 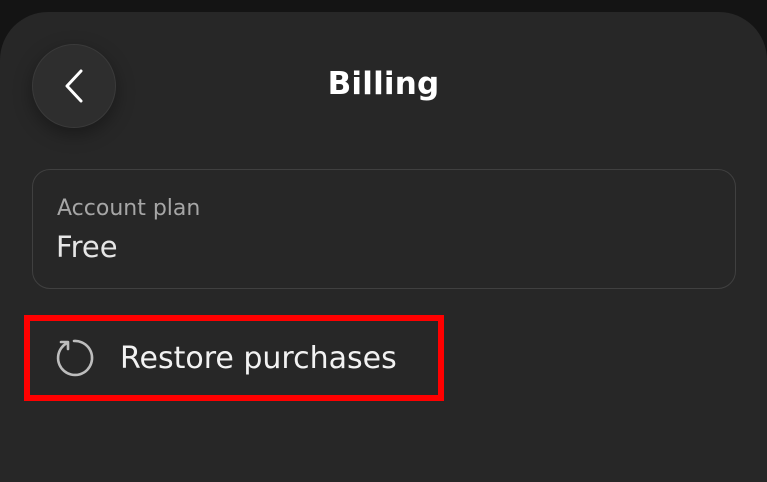 I want to click on restore-purchases-label: Restore purchases, so click(x=258, y=358).